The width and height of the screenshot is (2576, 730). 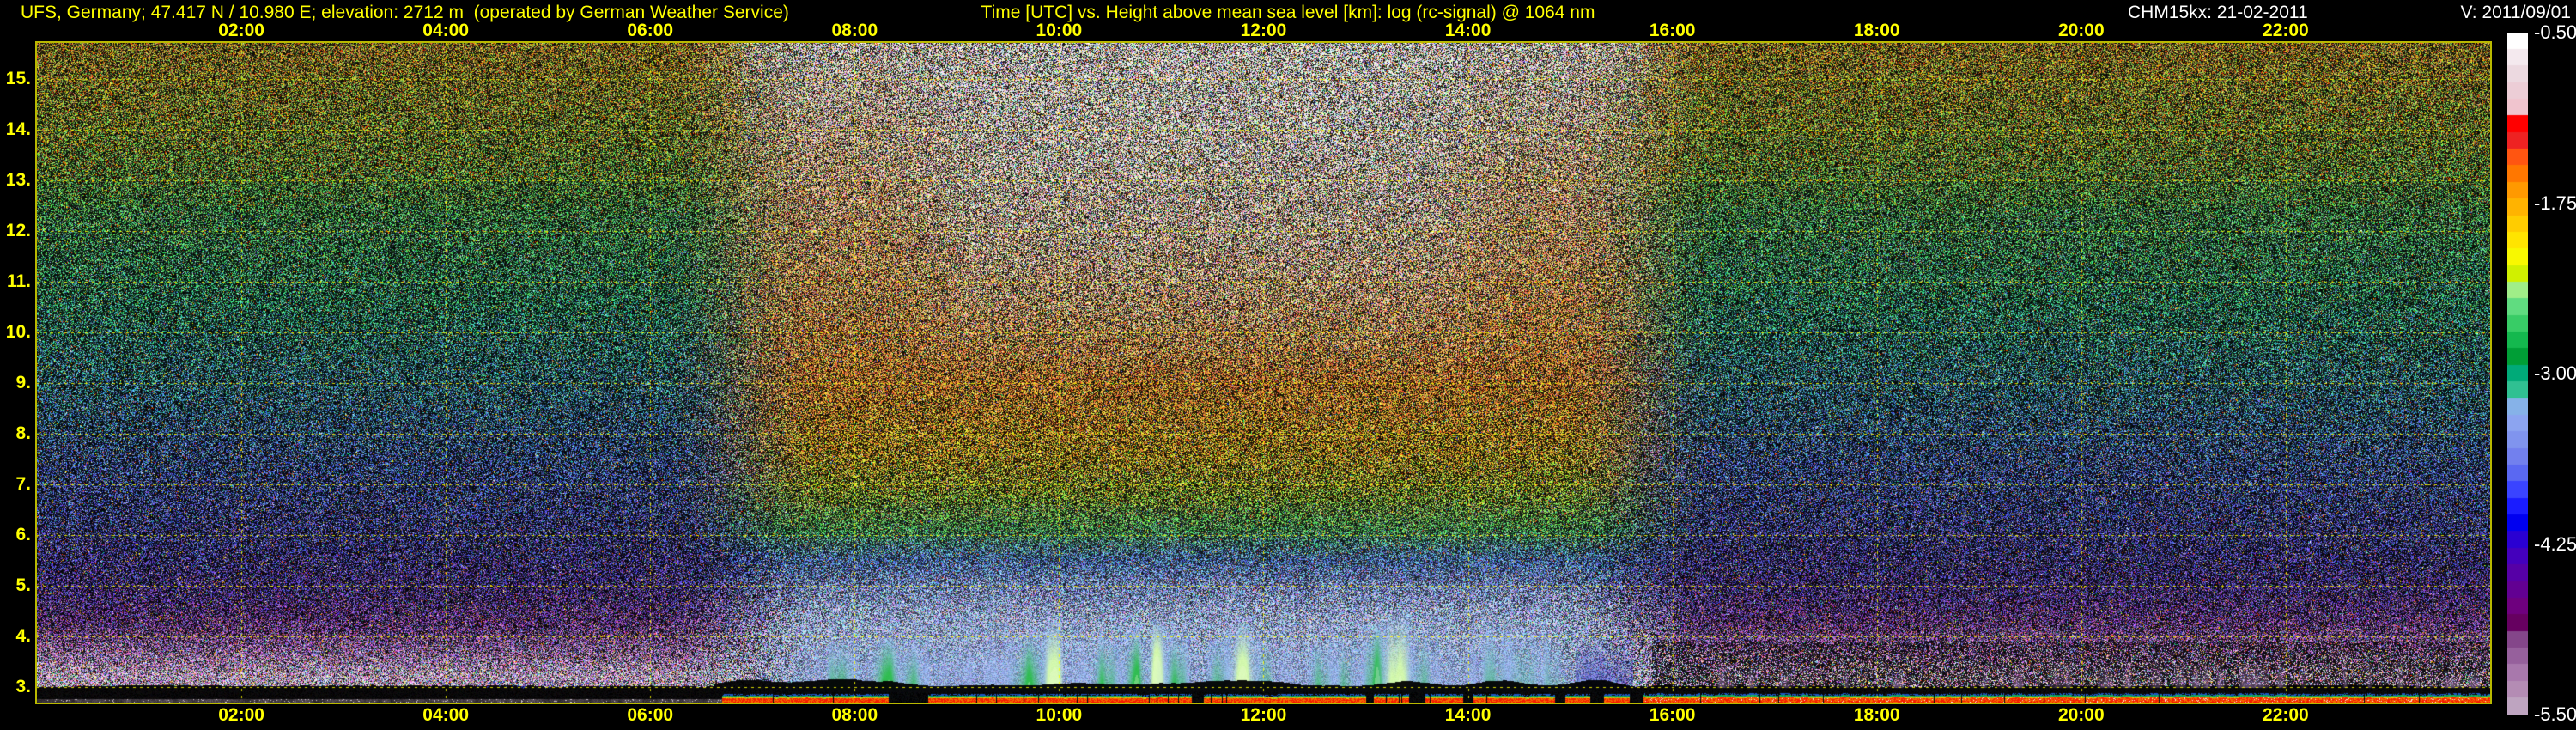 What do you see at coordinates (1060, 30) in the screenshot?
I see `x-tick-label-top: 10:00` at bounding box center [1060, 30].